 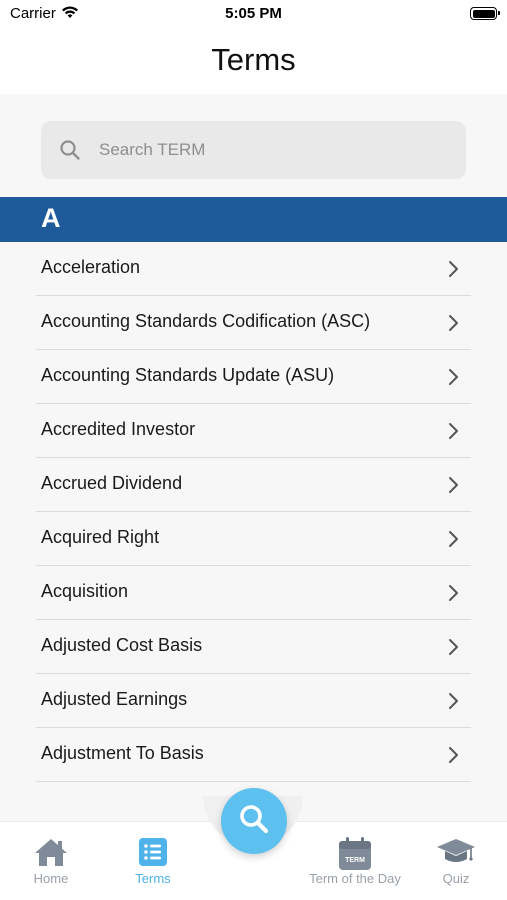 I want to click on section-letter: A, so click(x=51, y=218).